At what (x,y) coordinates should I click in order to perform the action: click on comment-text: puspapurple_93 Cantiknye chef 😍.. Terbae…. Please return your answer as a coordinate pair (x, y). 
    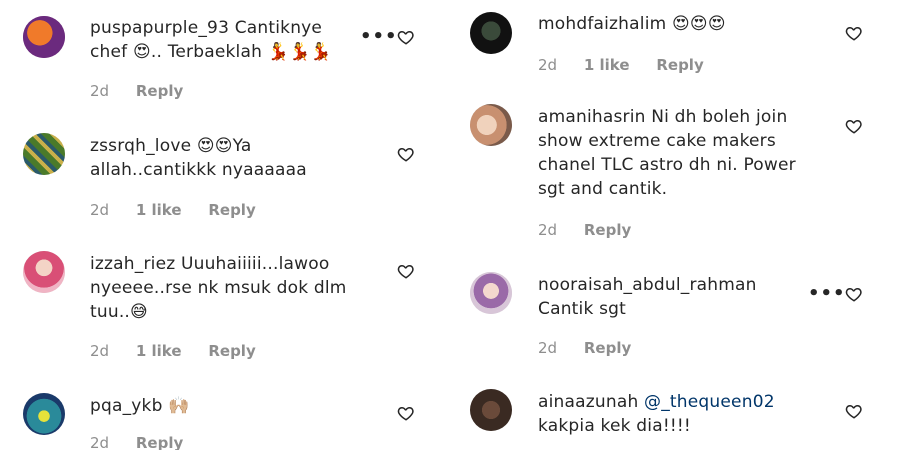
    Looking at the image, I should click on (211, 40).